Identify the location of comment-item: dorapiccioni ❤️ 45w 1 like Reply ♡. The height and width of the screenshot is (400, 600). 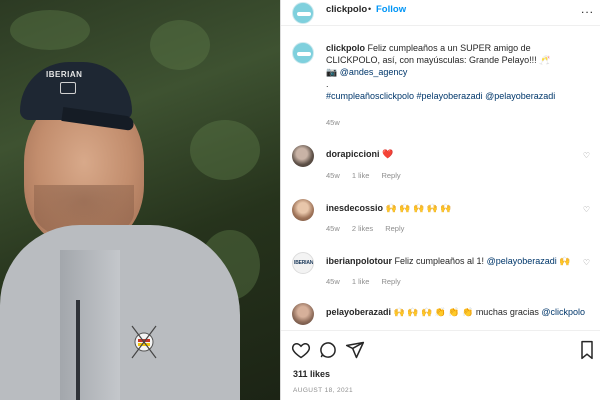
(440, 163).